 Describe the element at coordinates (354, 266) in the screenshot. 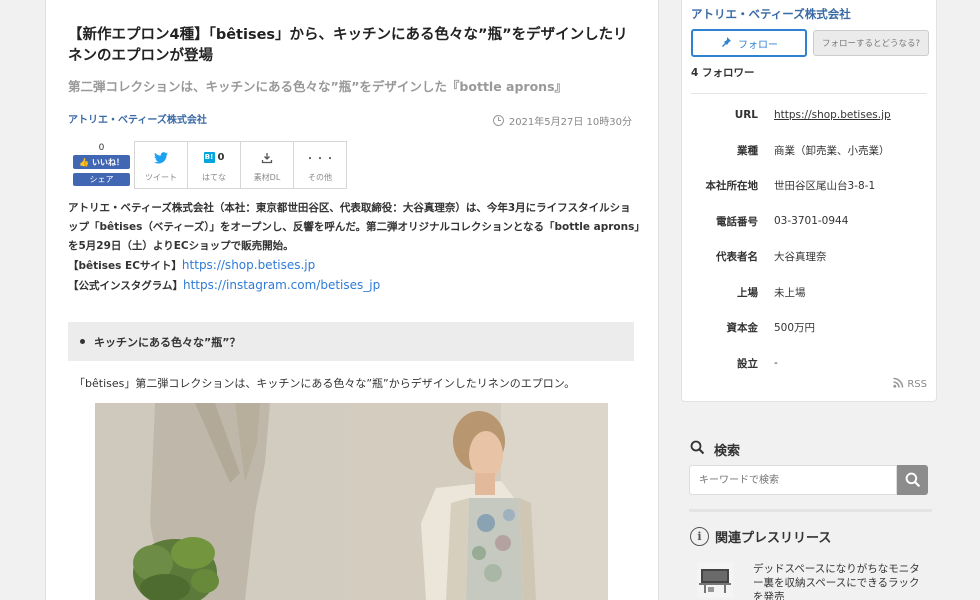

I see `ec-site-link-row: 【bêtises ECサイト】https://shop.betises.jp` at that location.